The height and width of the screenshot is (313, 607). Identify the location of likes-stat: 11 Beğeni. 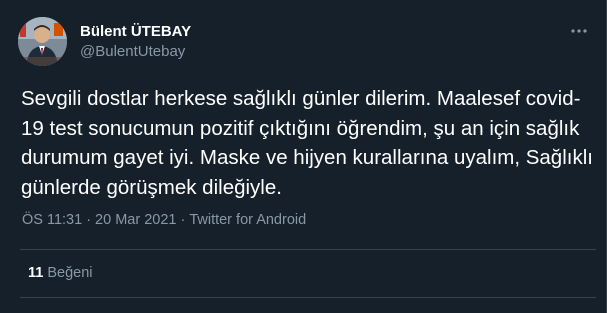
(60, 273).